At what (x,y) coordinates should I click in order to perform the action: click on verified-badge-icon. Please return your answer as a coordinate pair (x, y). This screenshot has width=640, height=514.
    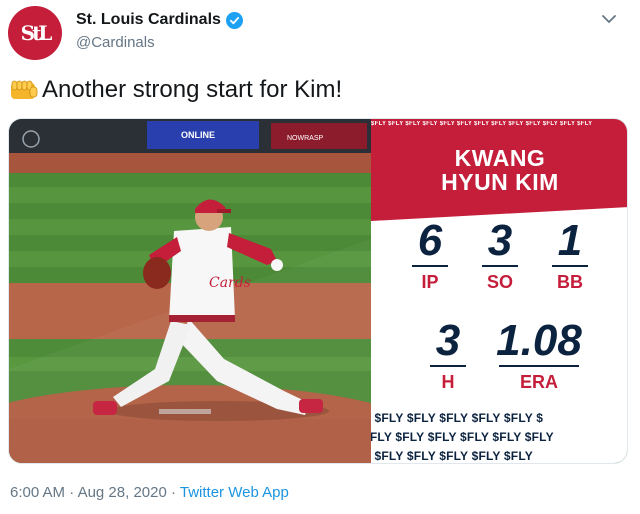
    Looking at the image, I should click on (234, 20).